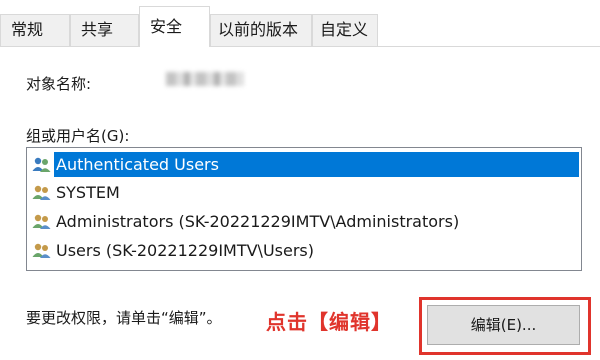 This screenshot has width=600, height=360. I want to click on change-permissions-hint: 要更改权限，请单击“编辑”。, so click(124, 318).